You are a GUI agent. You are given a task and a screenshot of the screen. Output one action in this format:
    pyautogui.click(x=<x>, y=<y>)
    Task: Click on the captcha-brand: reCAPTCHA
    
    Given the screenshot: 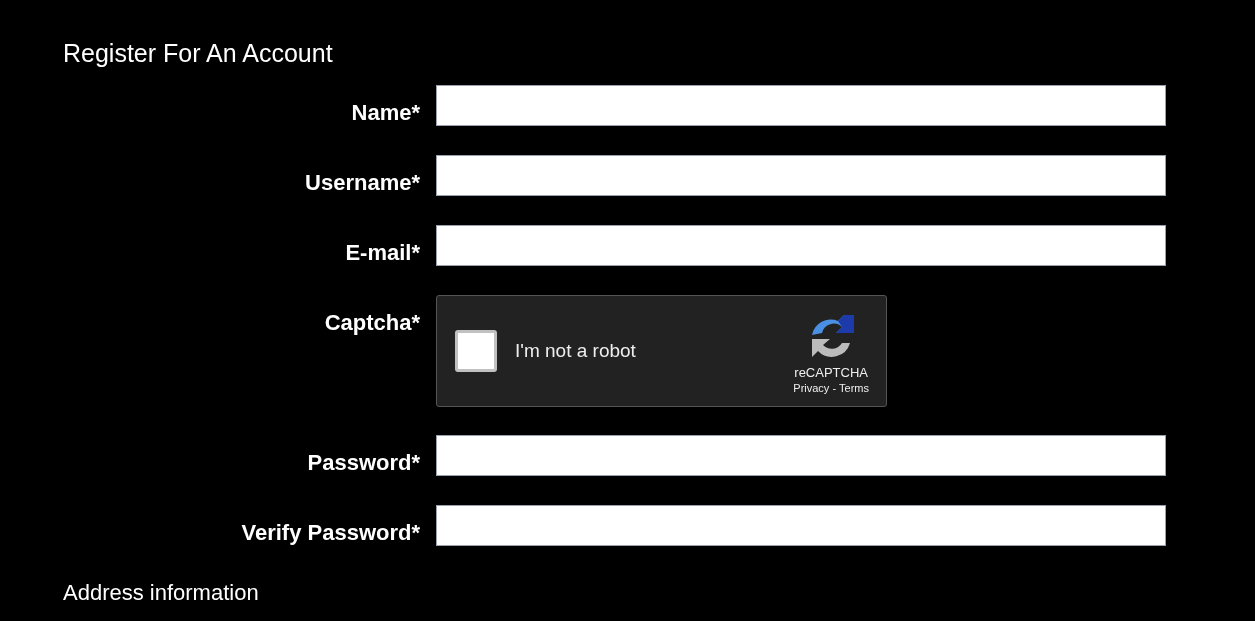 What is the action you would take?
    pyautogui.click(x=831, y=373)
    